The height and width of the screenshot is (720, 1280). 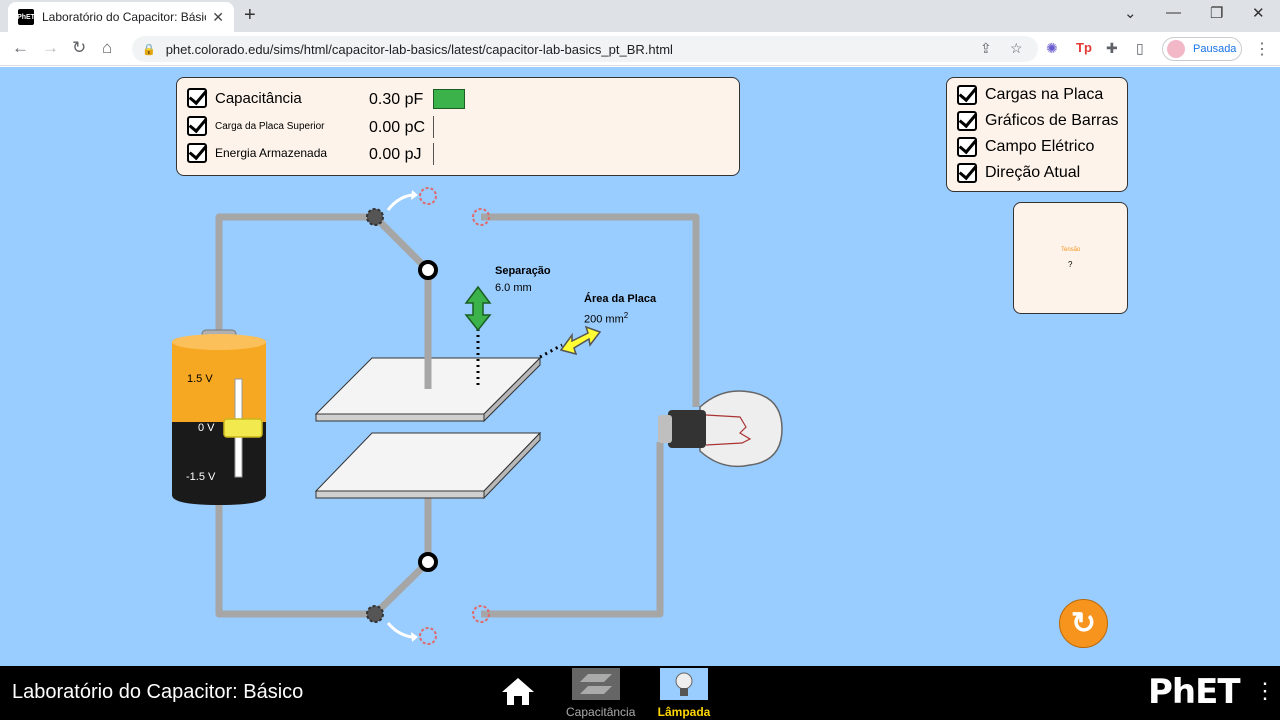 I want to click on extension-snowflake-icon: ✺, so click(x=1052, y=48).